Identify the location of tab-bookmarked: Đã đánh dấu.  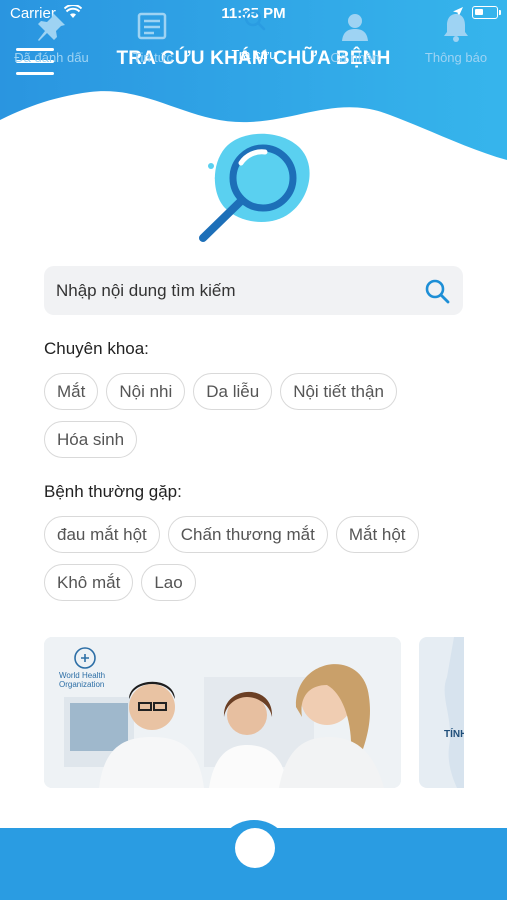
(51, 36).